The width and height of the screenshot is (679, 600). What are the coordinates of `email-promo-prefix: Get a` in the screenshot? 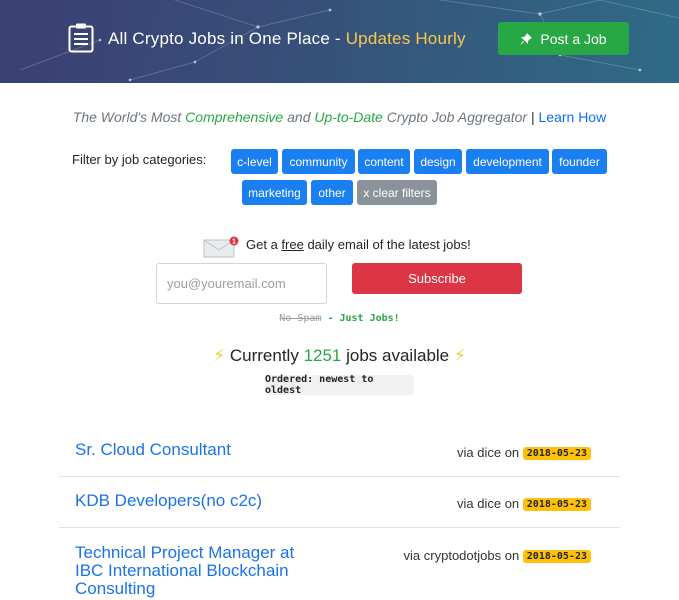 It's located at (264, 244).